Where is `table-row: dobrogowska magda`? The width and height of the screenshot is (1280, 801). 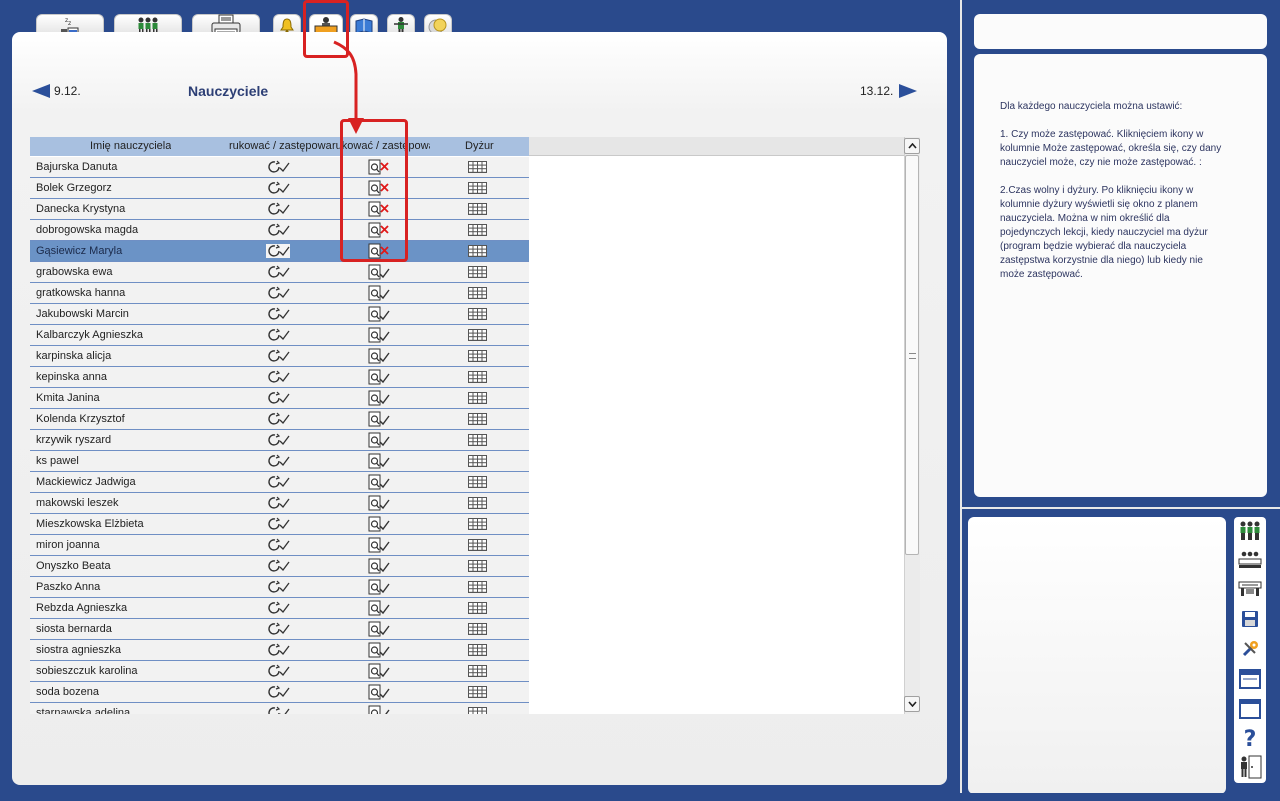
table-row: dobrogowska magda is located at coordinates (279, 230).